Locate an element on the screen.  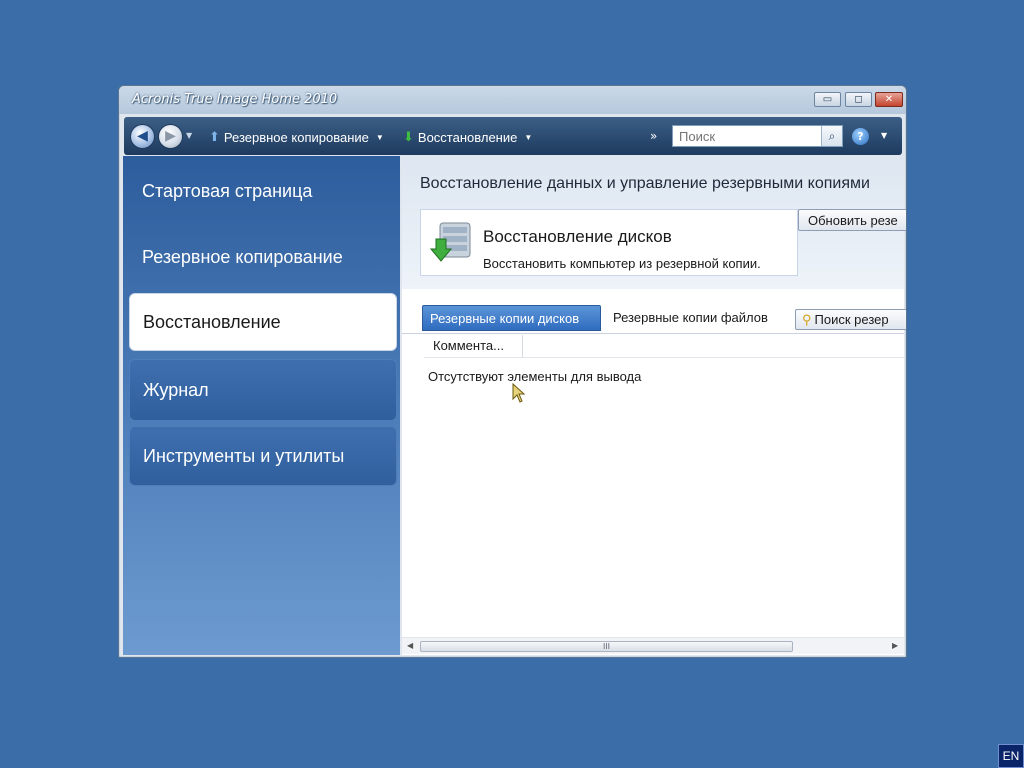
restore-menu-label: Восстановление is located at coordinates (467, 137).